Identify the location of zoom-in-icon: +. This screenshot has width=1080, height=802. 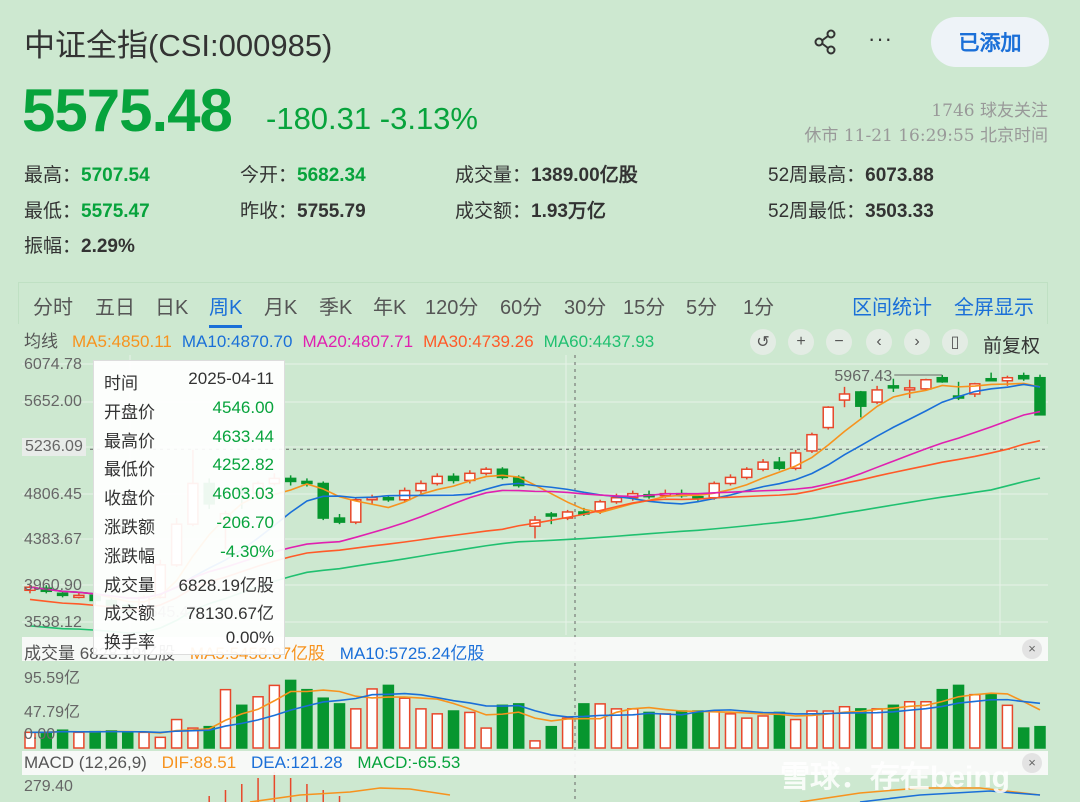
(801, 342).